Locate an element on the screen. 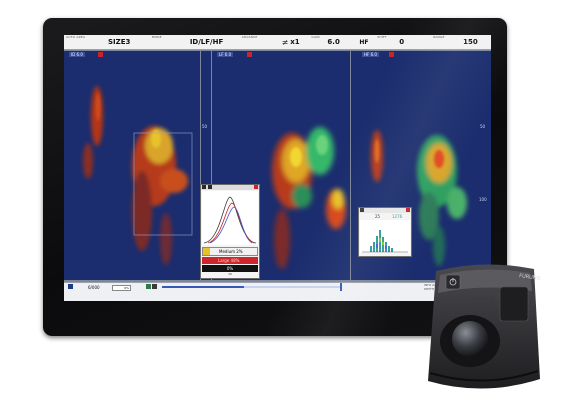 The image size is (568, 406). echogram-id is located at coordinates (138, 175).